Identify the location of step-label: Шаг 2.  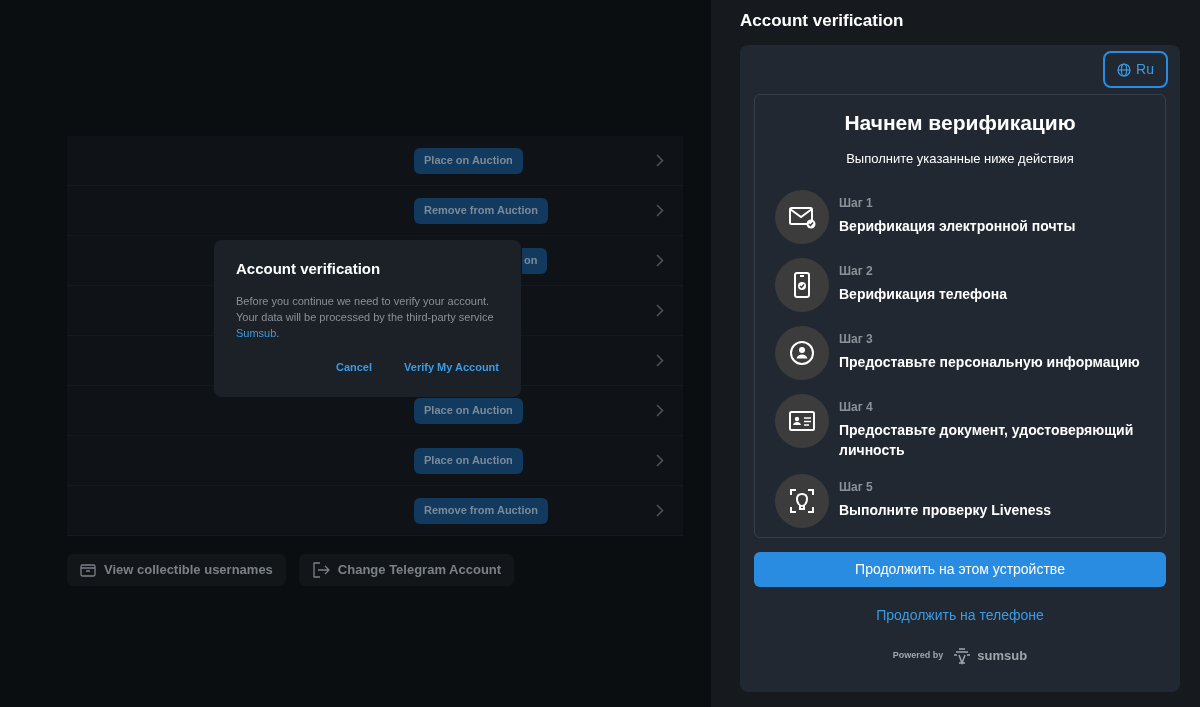
(856, 271).